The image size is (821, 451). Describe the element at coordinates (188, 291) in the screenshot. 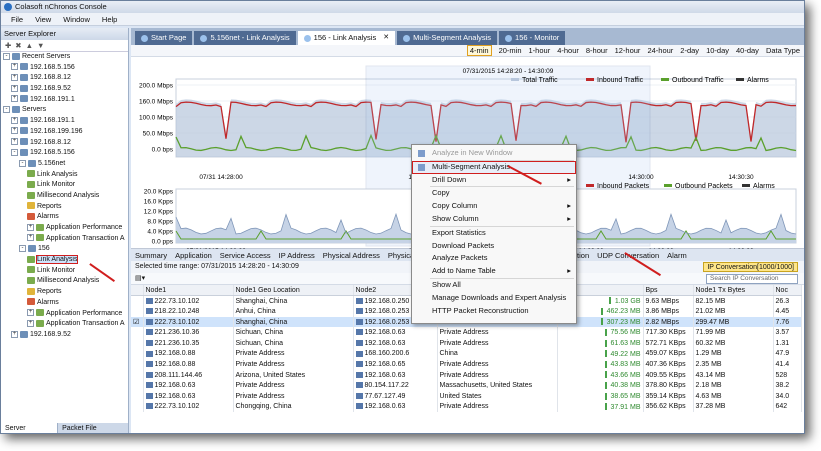

I see `column-header: Node1` at that location.